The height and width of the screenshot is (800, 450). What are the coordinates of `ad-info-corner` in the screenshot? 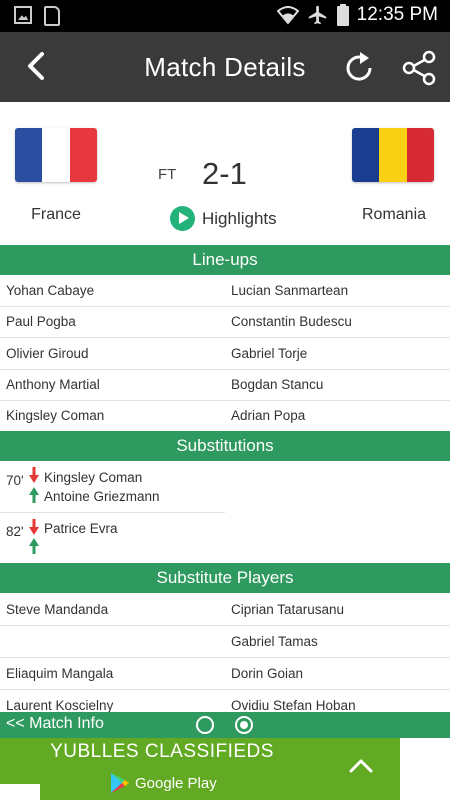 It's located at (20, 792).